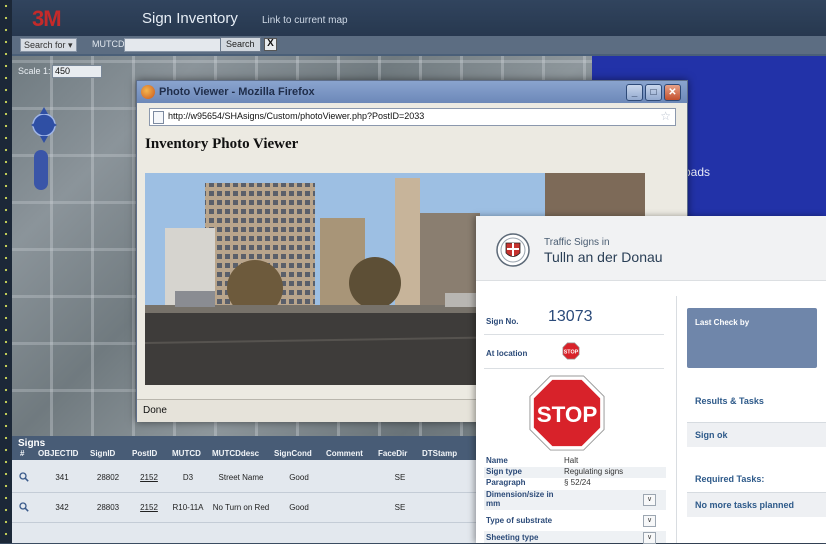  What do you see at coordinates (651, 248) in the screenshot?
I see `panel-header: Traffic Signs in Tulln an der Donau` at bounding box center [651, 248].